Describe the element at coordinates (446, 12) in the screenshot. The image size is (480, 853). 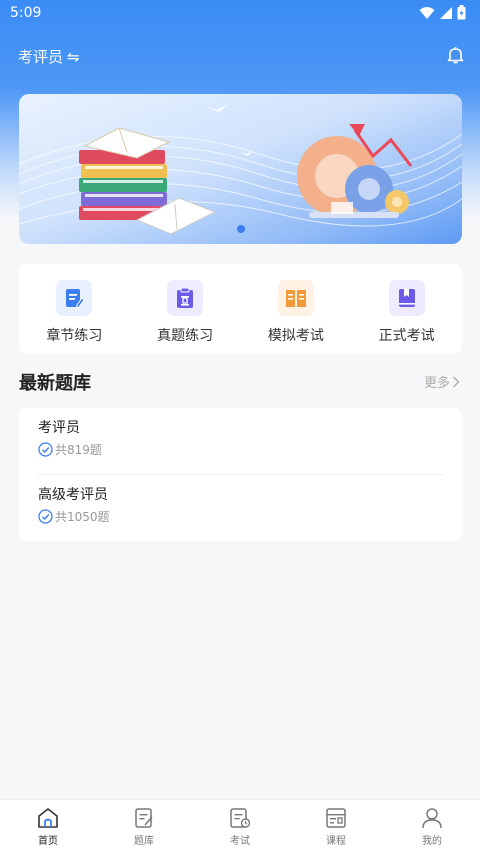
I see `signal-icon` at that location.